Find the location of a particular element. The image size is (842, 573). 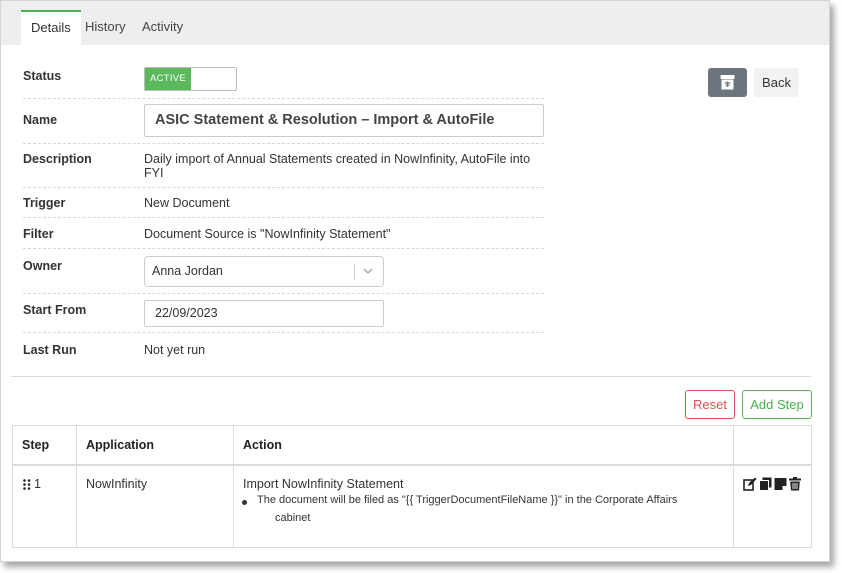

header-application: Application is located at coordinates (120, 445).